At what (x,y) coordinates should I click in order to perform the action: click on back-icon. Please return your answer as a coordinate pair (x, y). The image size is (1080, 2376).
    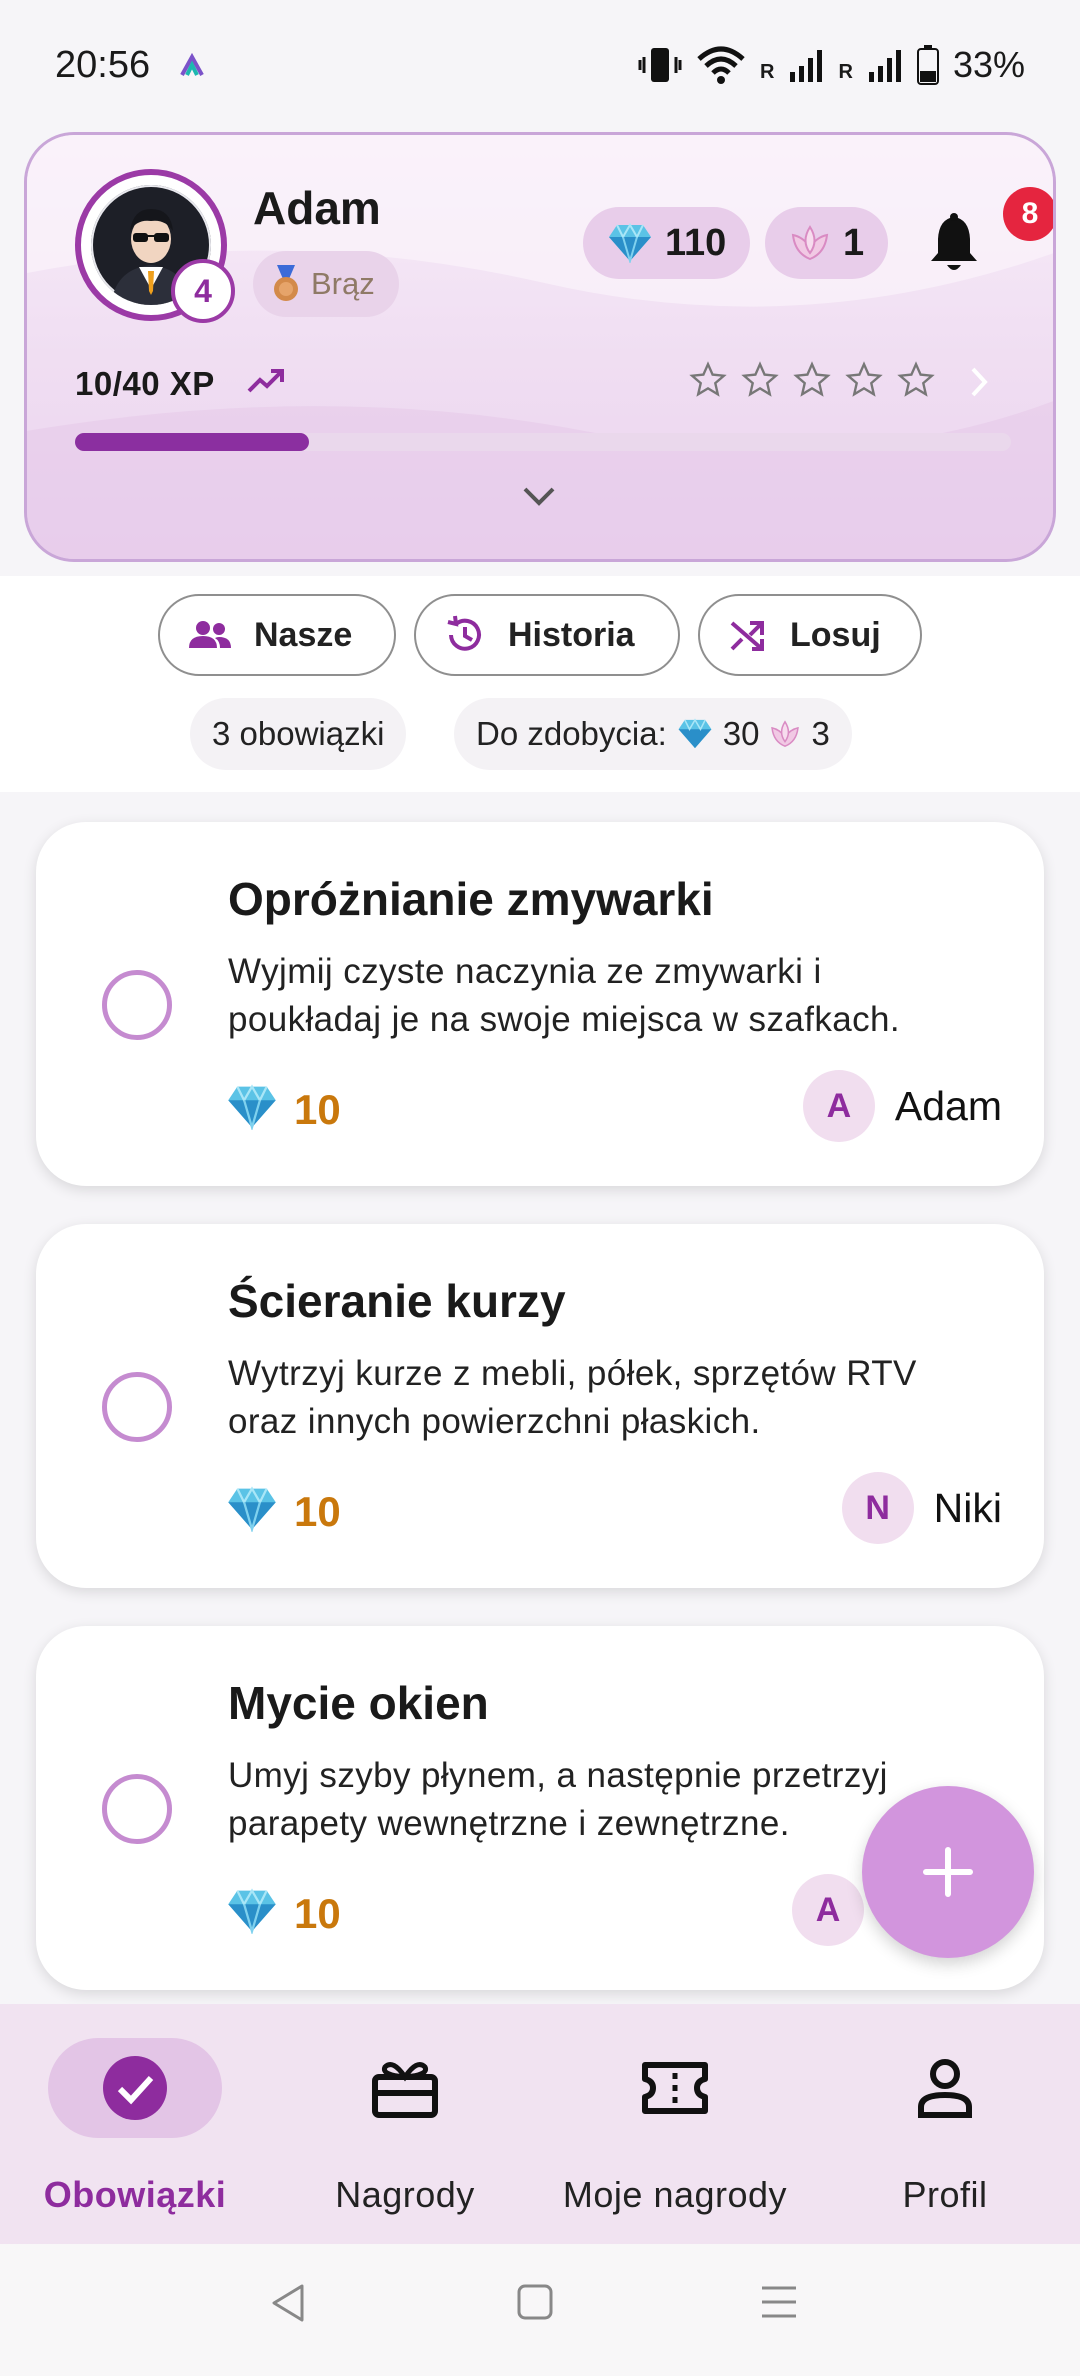
    Looking at the image, I should click on (288, 2303).